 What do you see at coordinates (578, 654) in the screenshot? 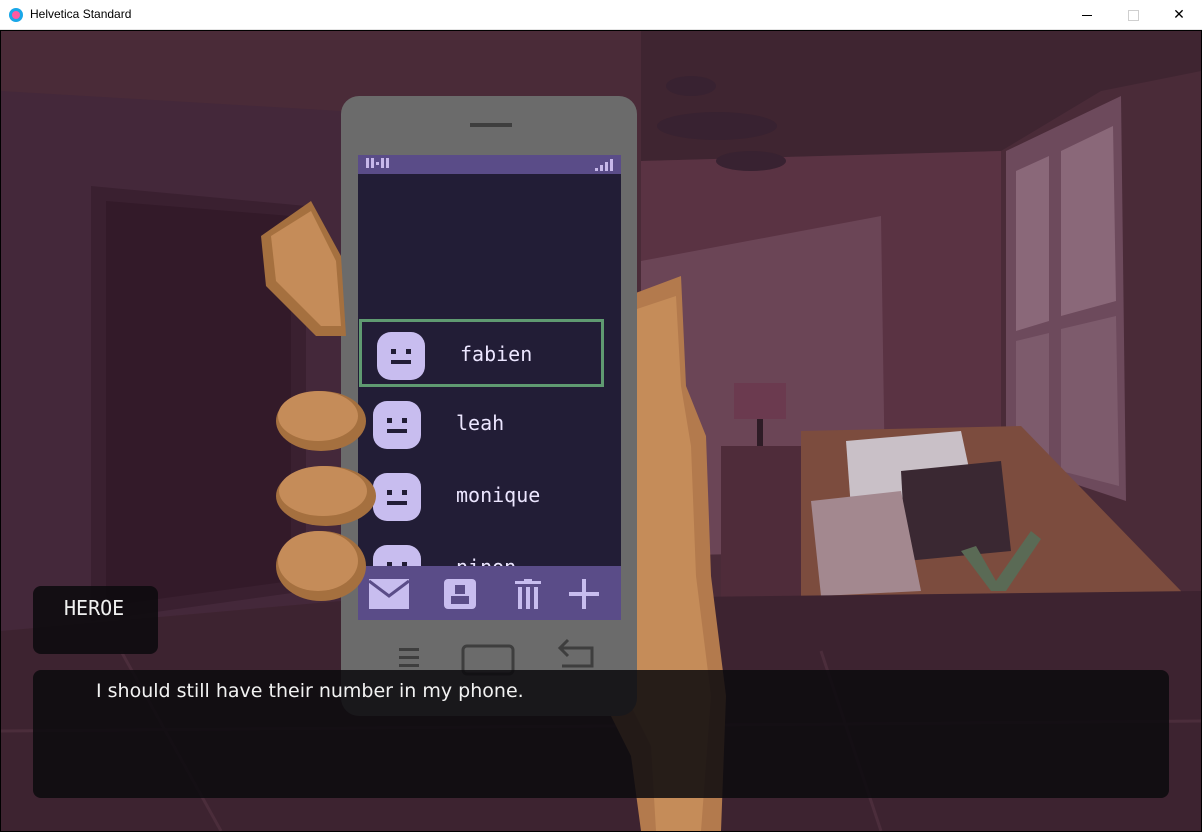
I see `back-icon` at bounding box center [578, 654].